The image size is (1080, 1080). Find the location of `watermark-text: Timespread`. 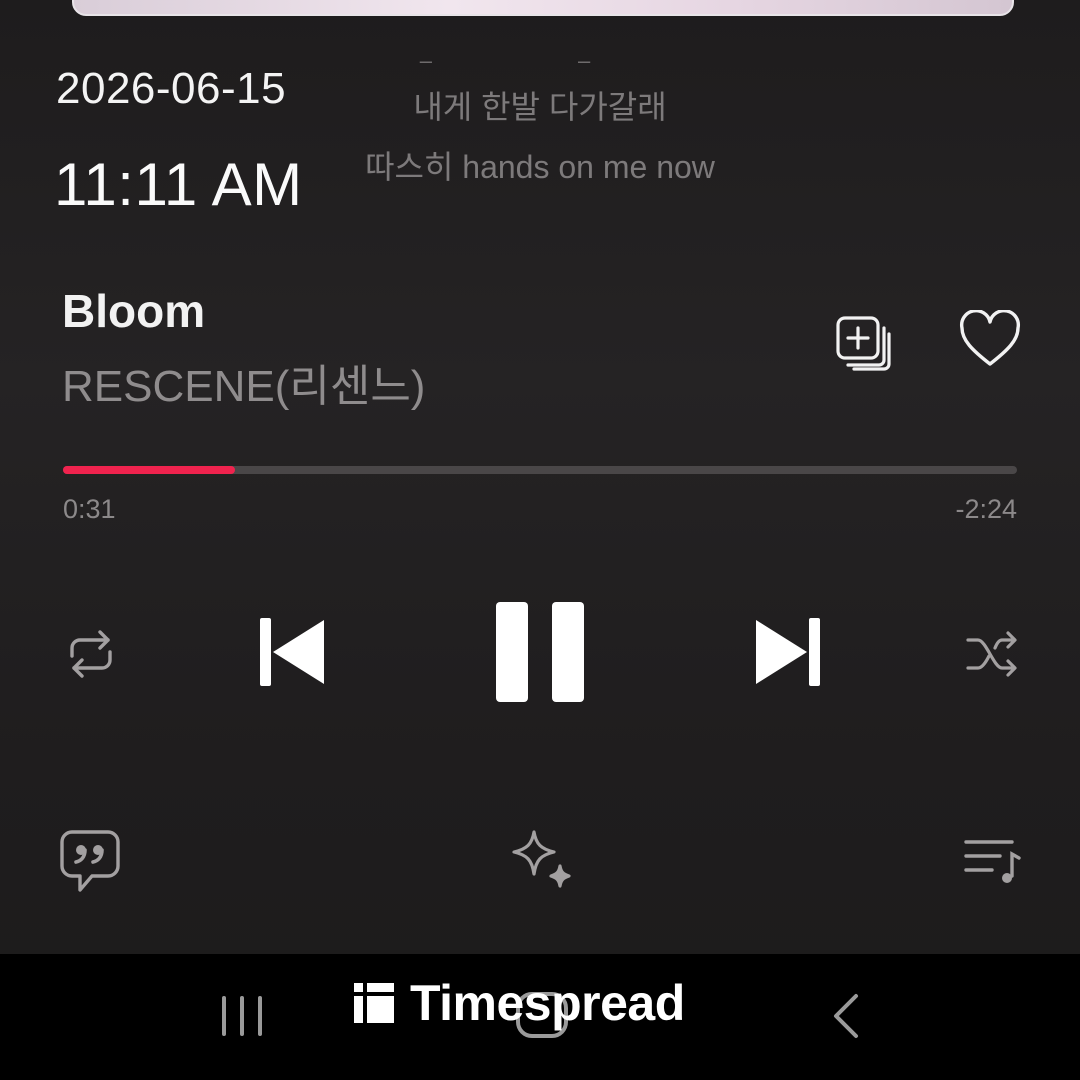

watermark-text: Timespread is located at coordinates (547, 1003).